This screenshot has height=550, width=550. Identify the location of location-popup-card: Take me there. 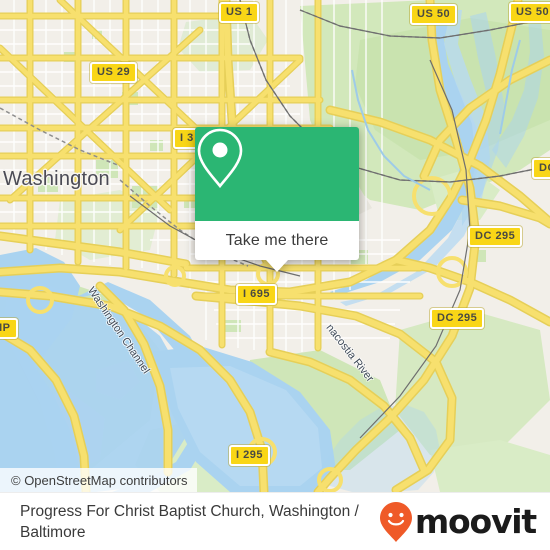
(277, 199).